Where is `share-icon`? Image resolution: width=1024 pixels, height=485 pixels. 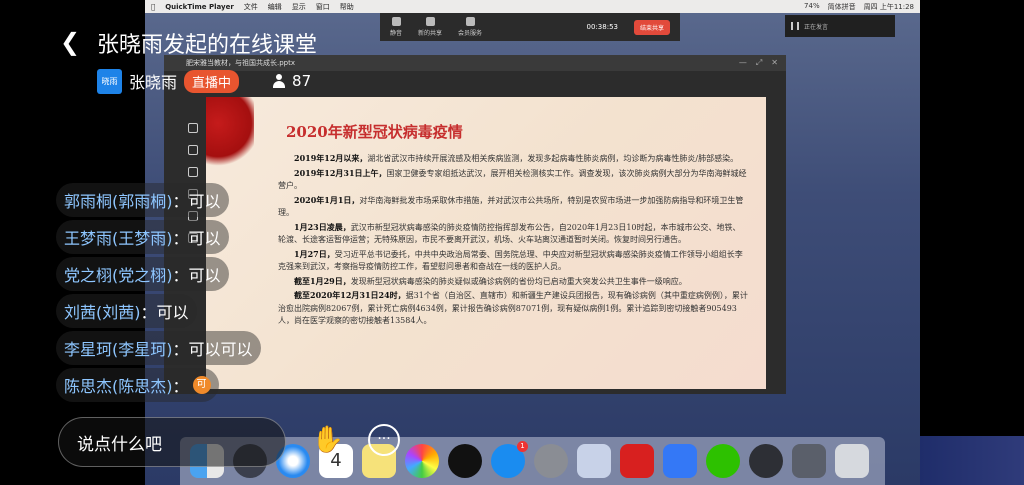
share-icon is located at coordinates (430, 21).